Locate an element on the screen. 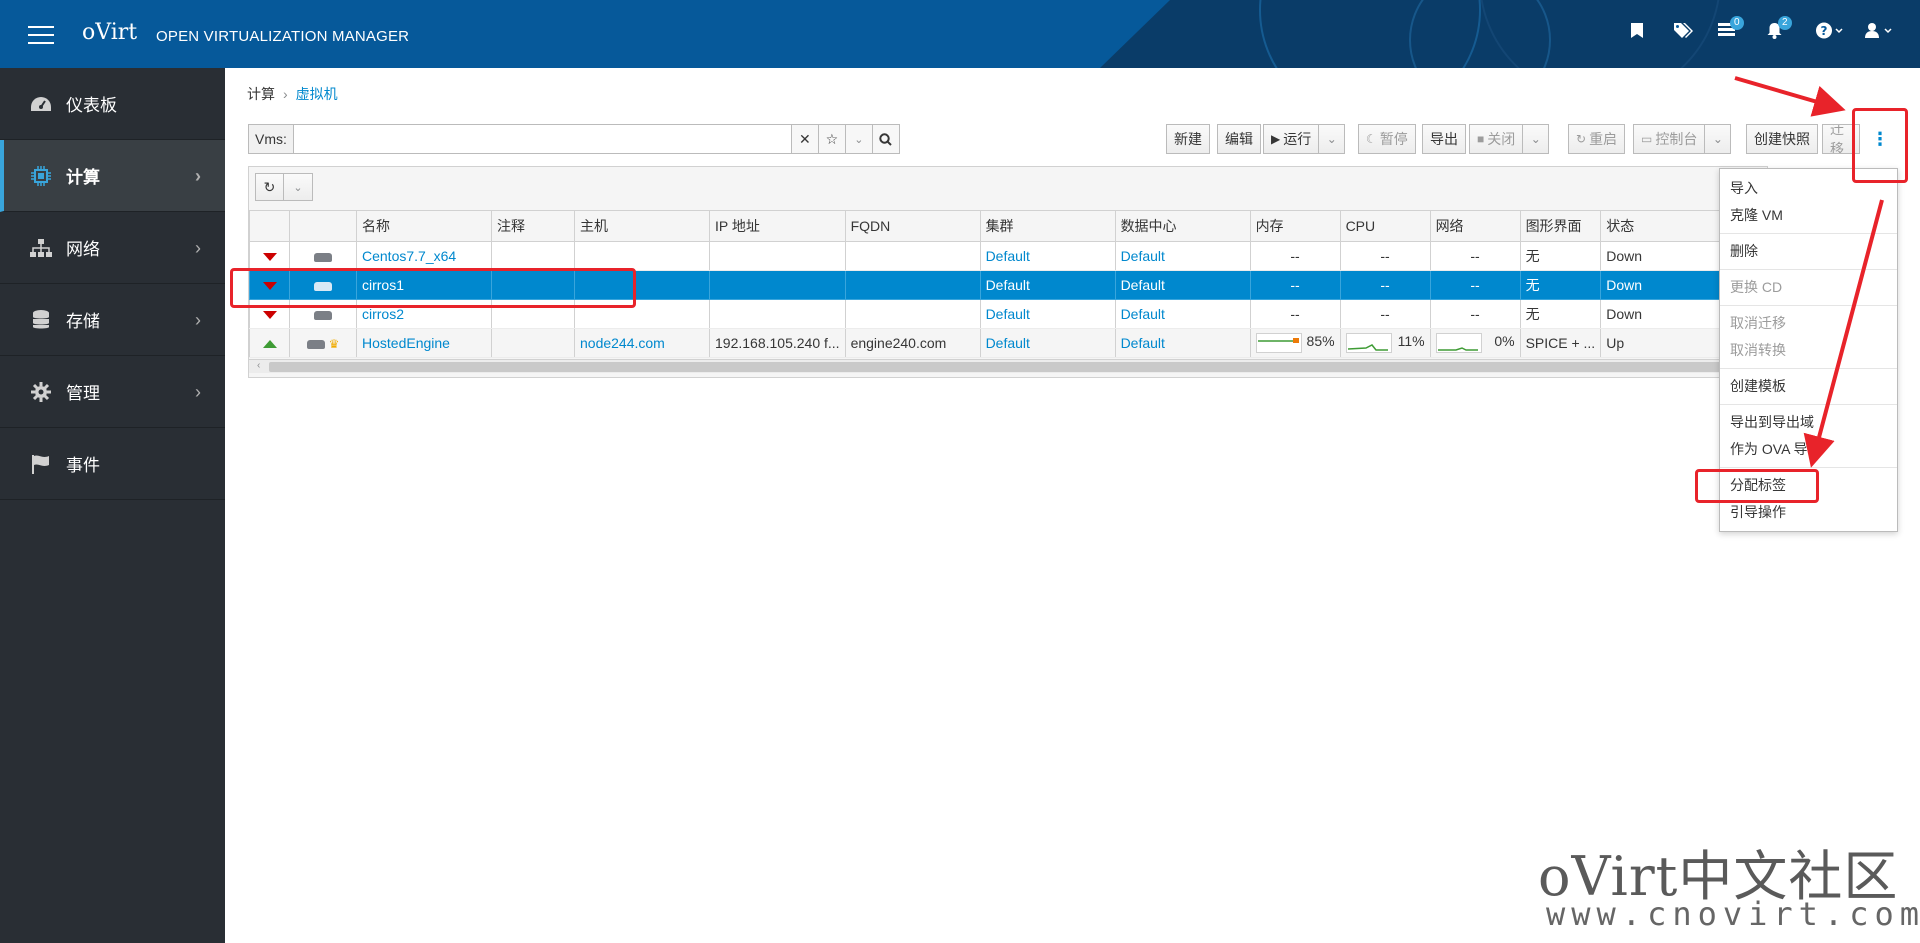 This screenshot has height=943, width=1920. edit-vm-button: 编辑 is located at coordinates (1239, 139).